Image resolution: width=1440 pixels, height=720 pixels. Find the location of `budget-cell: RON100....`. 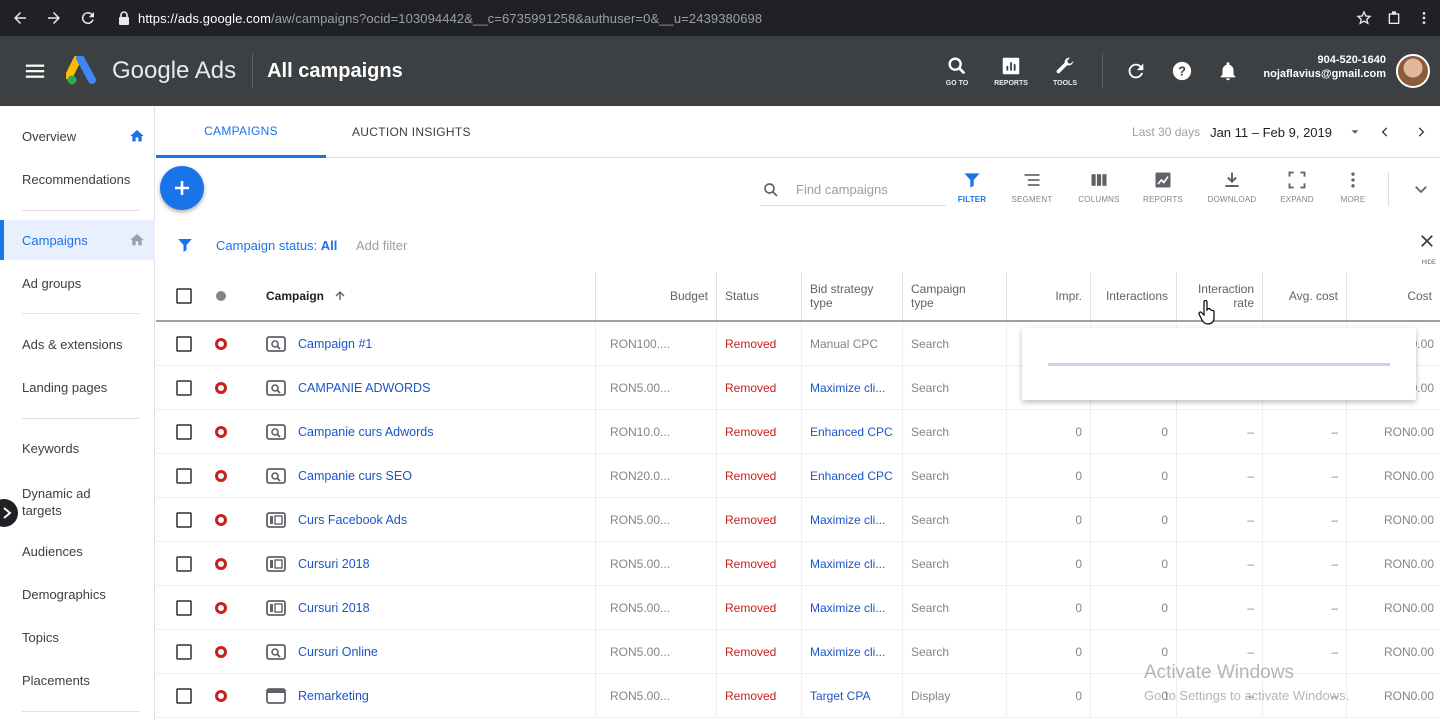

budget-cell: RON100.... is located at coordinates (655, 344).